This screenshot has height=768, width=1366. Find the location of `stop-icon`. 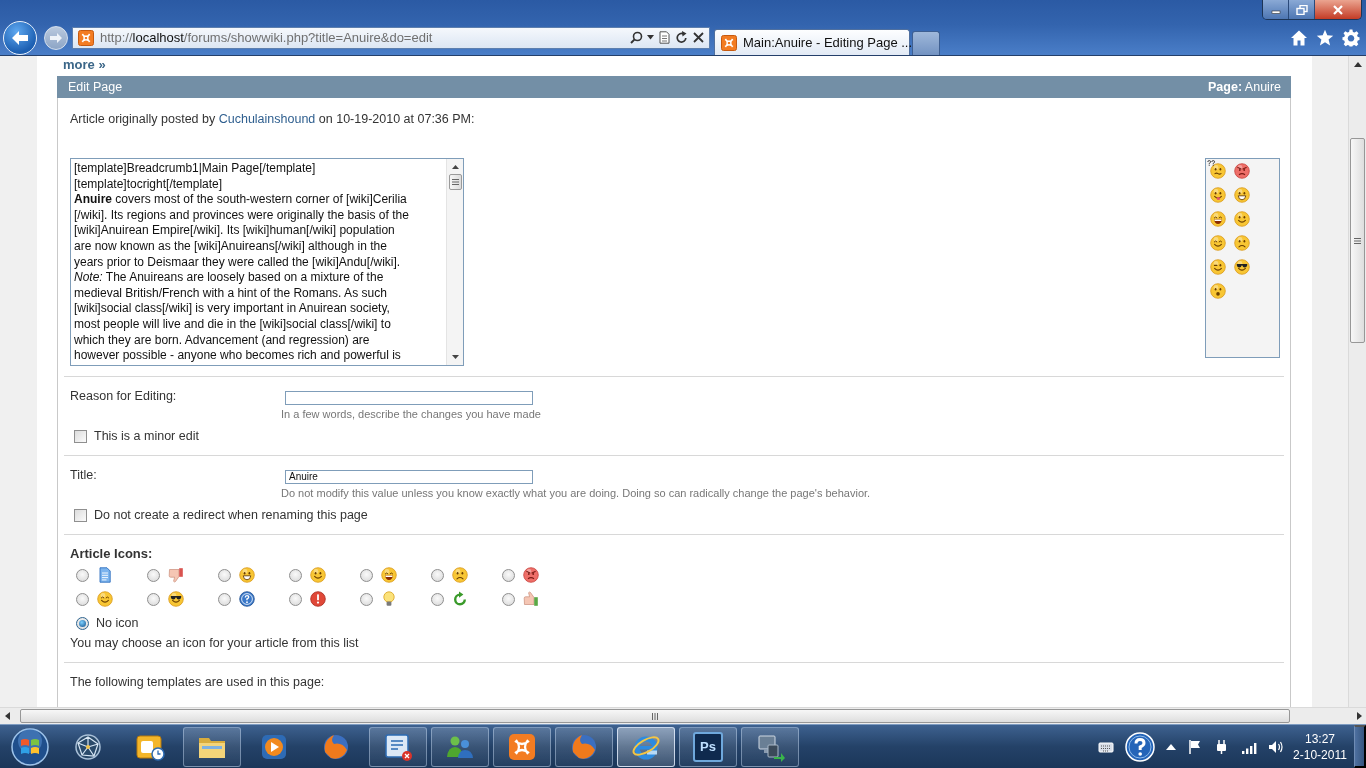

stop-icon is located at coordinates (698, 37).